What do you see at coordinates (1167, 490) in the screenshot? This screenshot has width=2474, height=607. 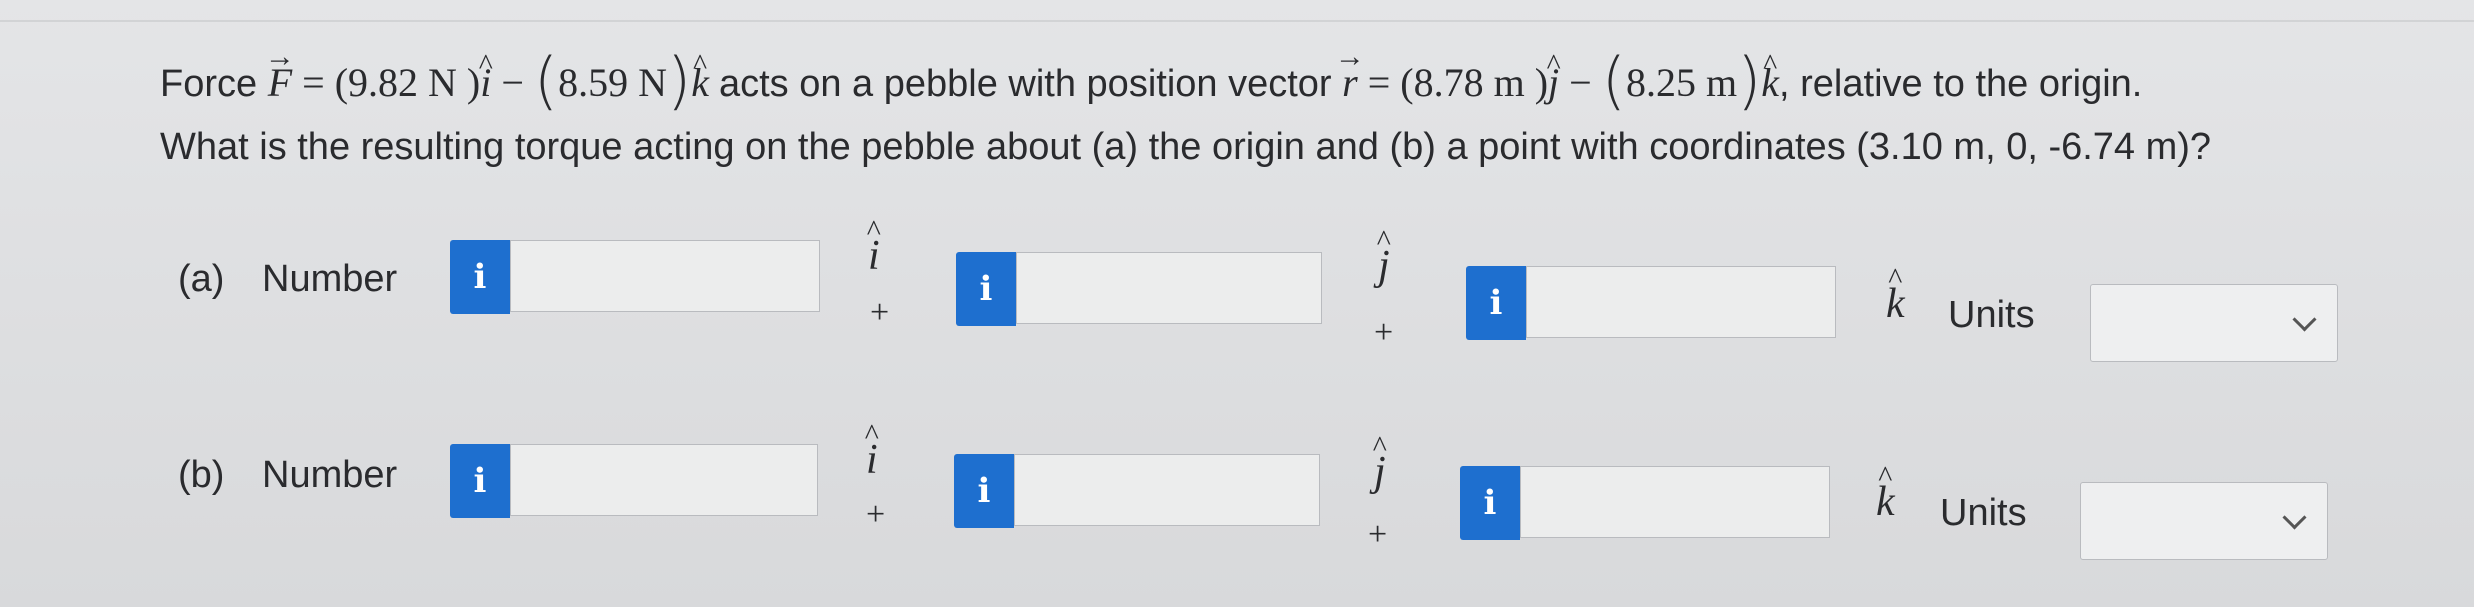 I see `part-b-j-input` at bounding box center [1167, 490].